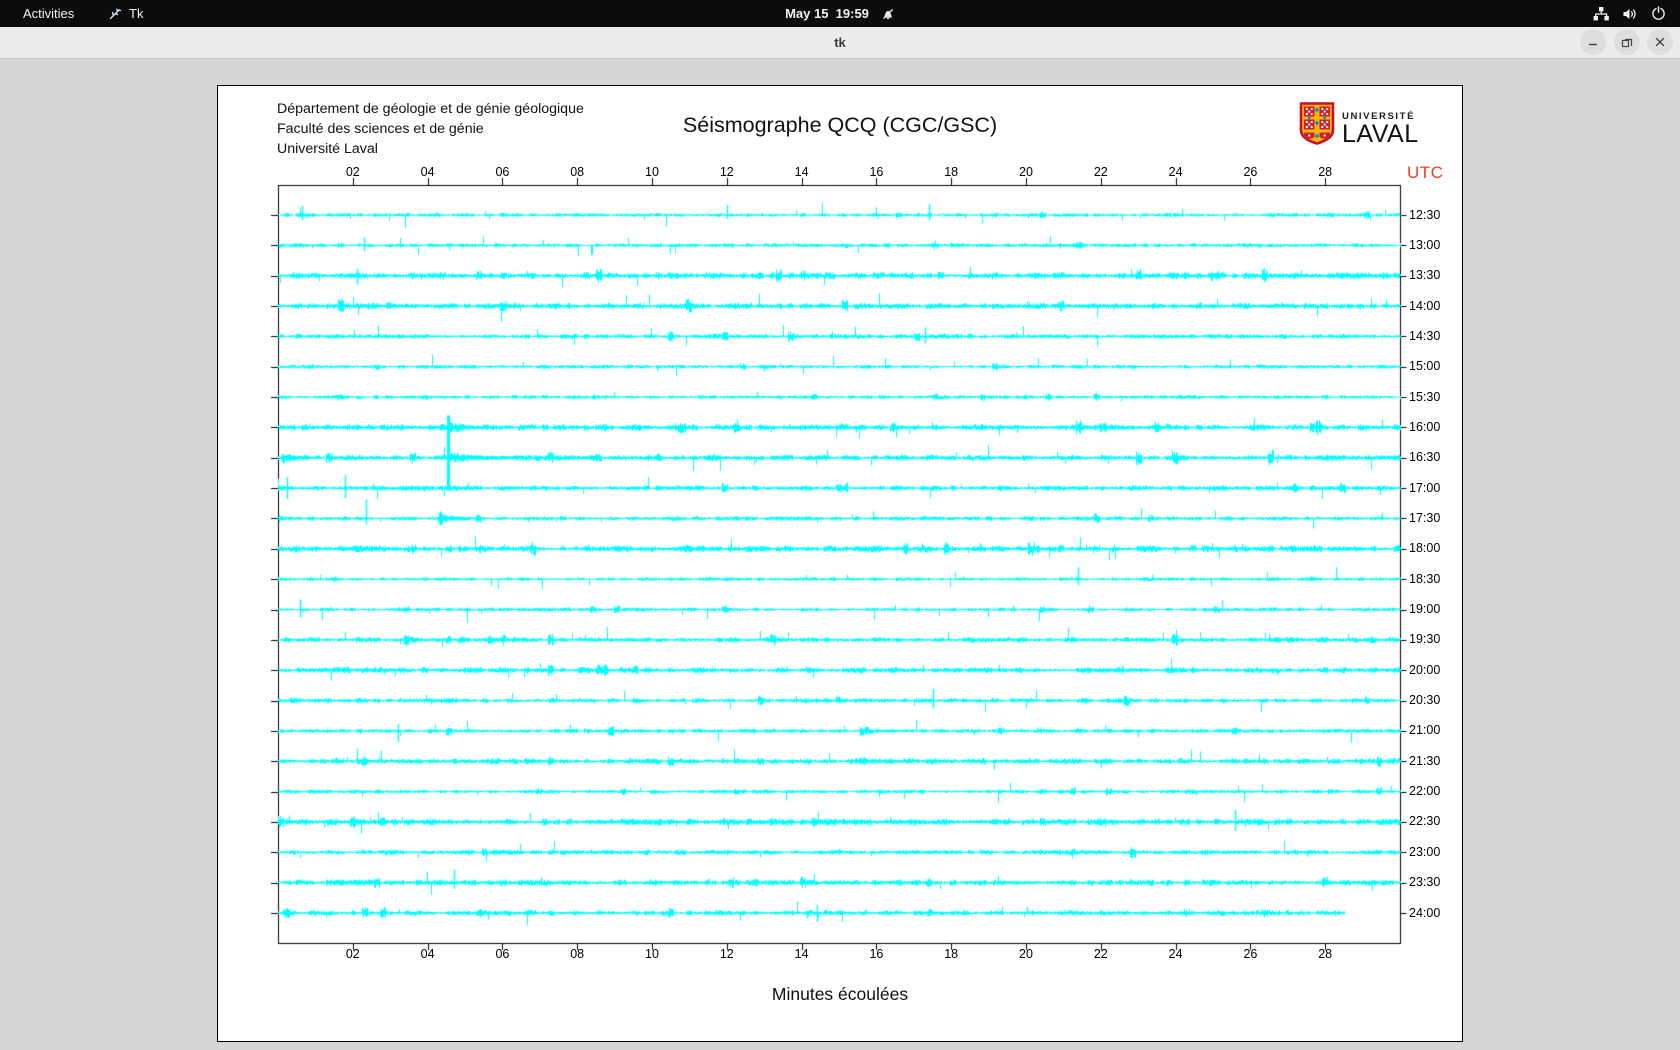  Describe the element at coordinates (1325, 172) in the screenshot. I see `x-tick-label-top: 28` at that location.